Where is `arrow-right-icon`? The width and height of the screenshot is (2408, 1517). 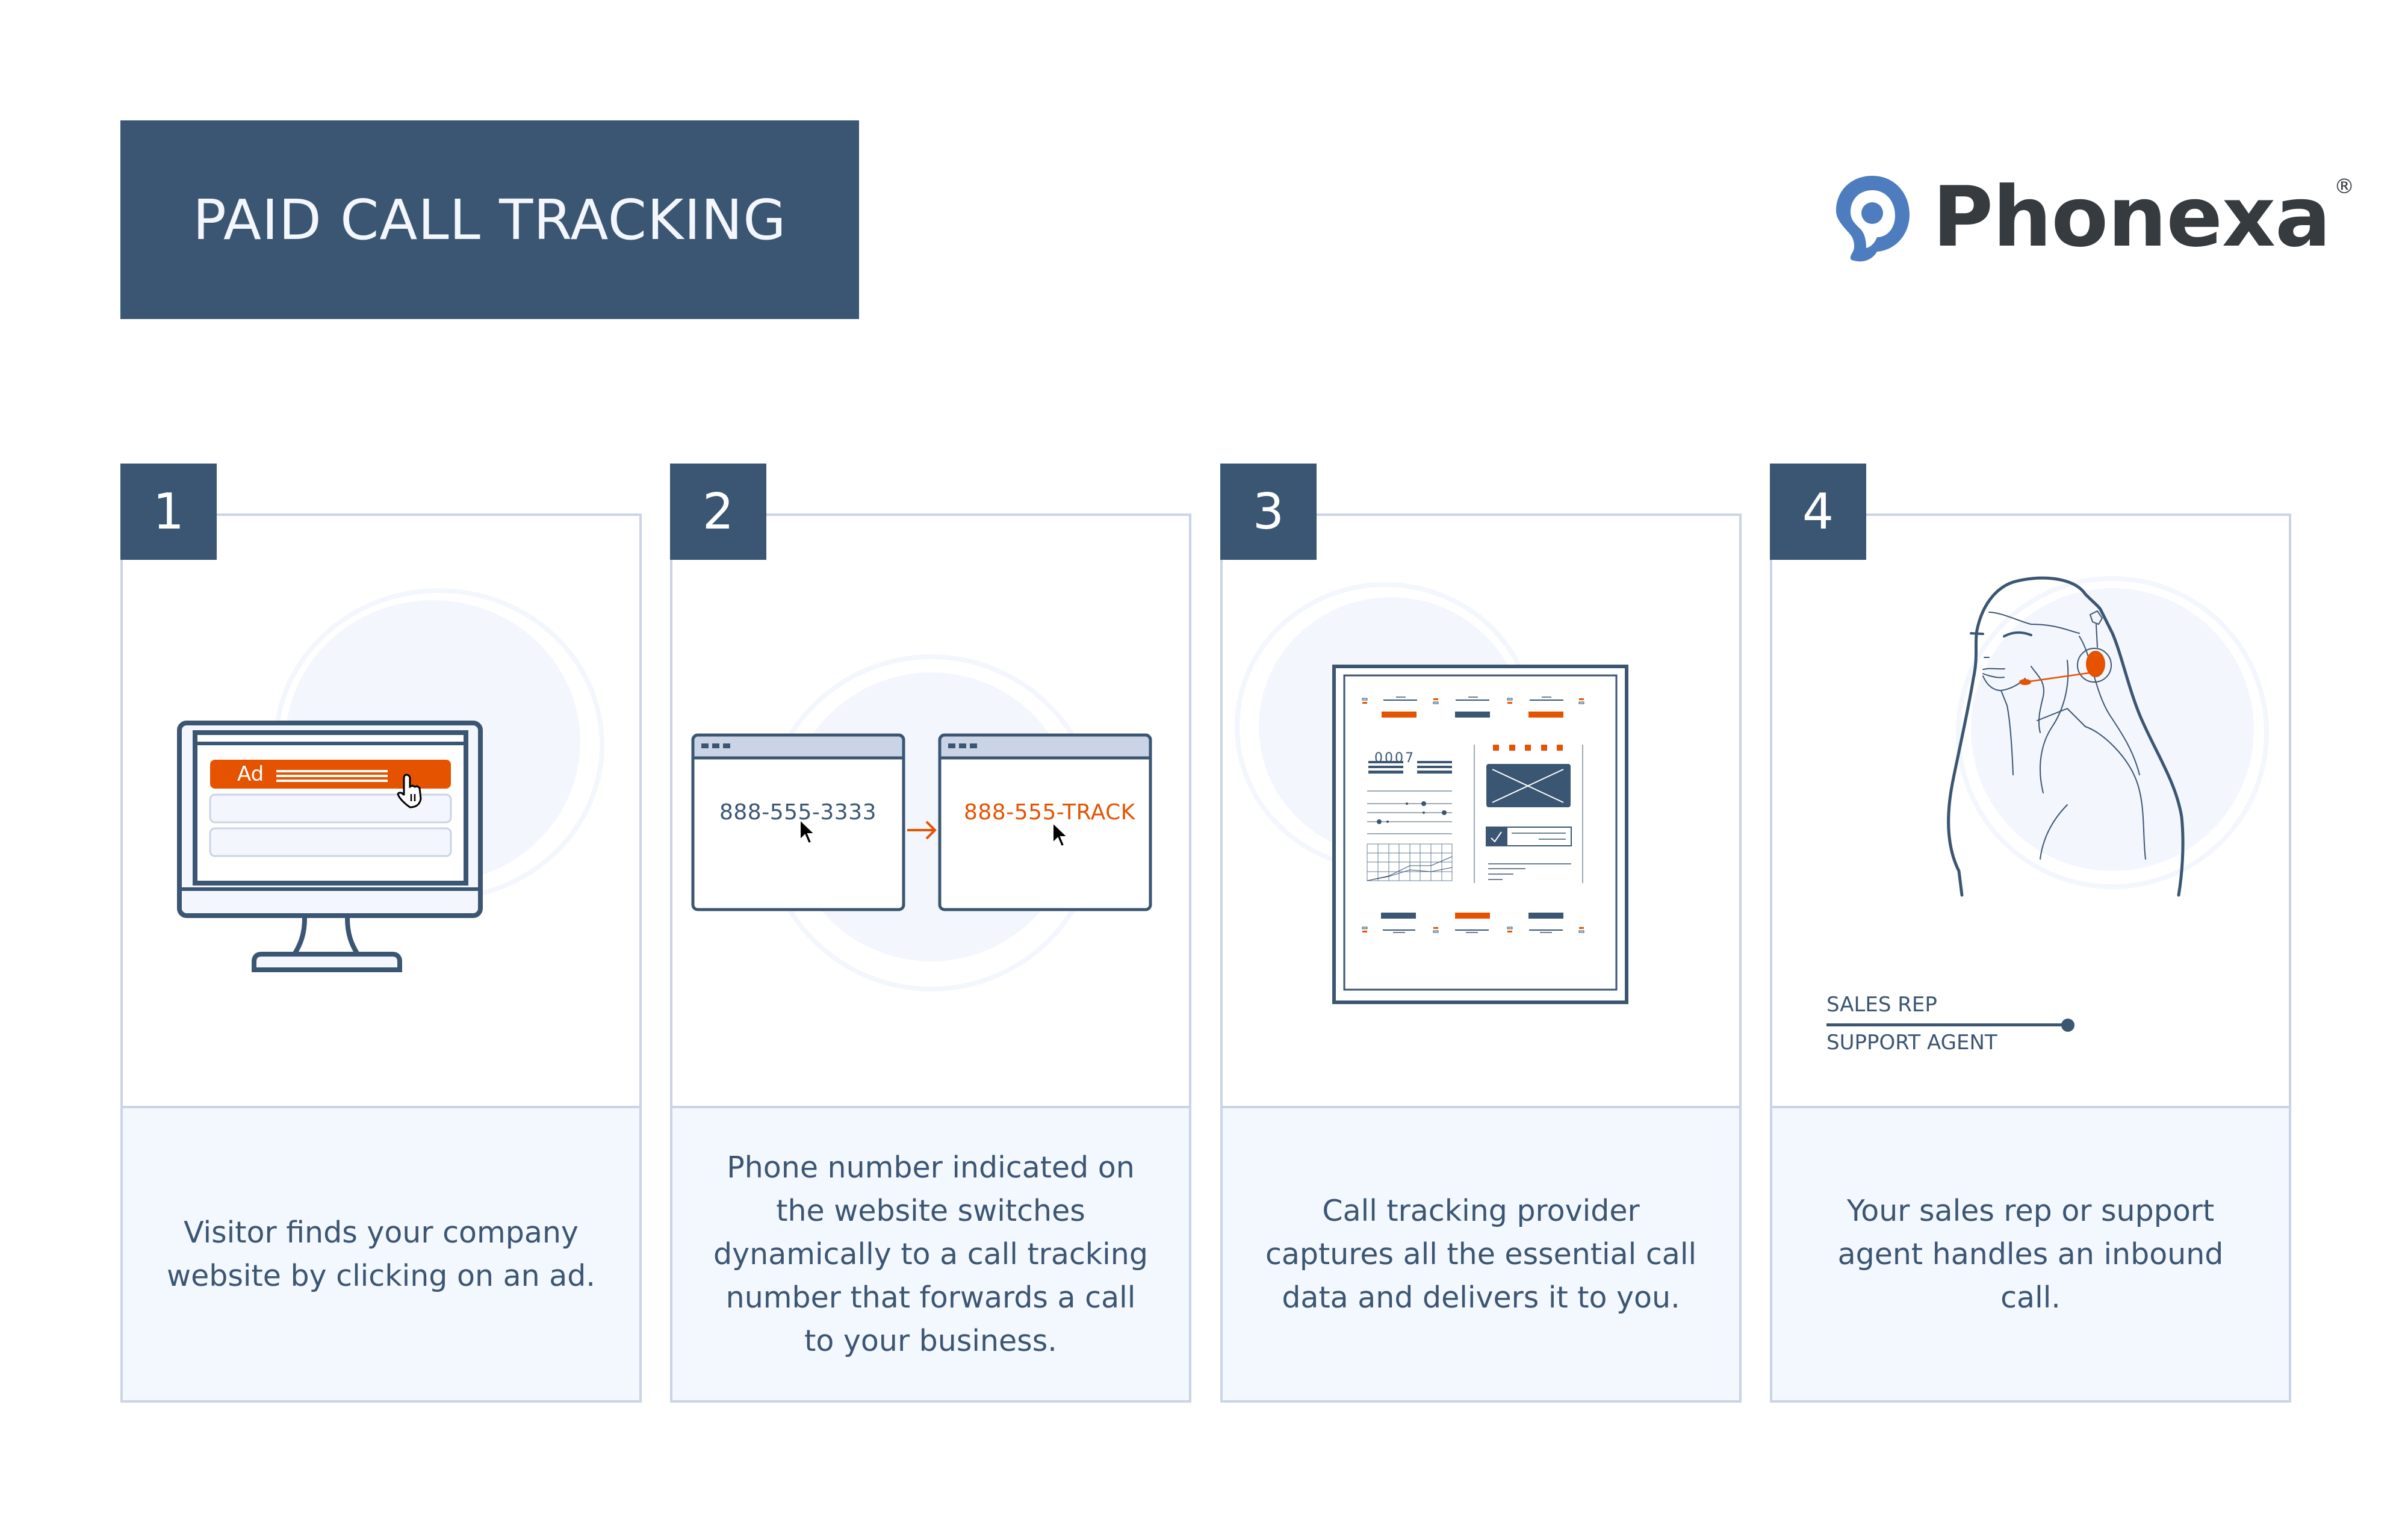
arrow-right-icon is located at coordinates (922, 830).